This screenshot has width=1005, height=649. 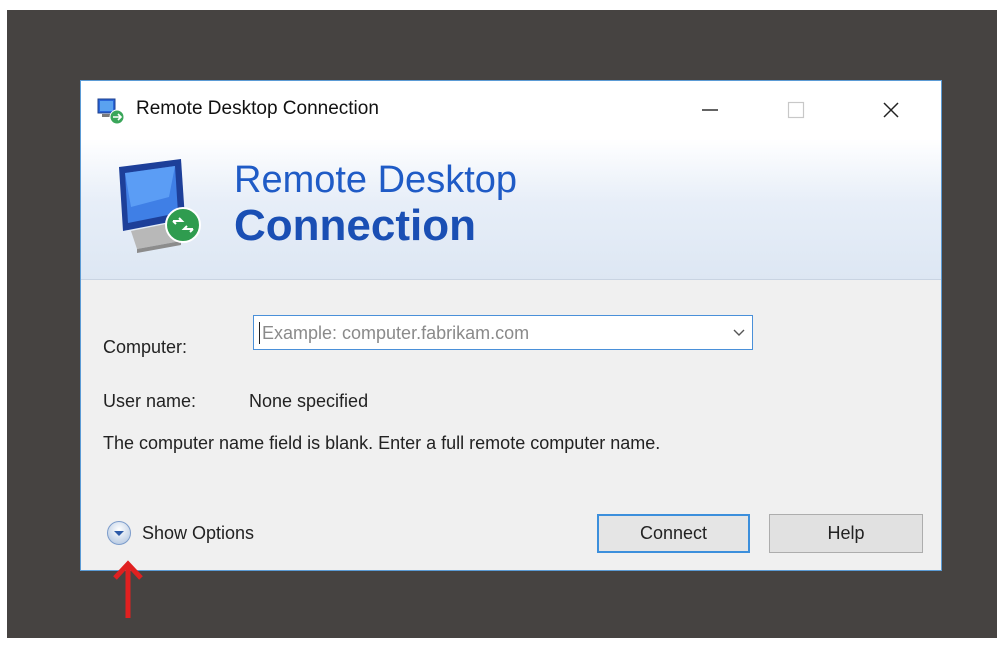 What do you see at coordinates (259, 333) in the screenshot?
I see `text-caret` at bounding box center [259, 333].